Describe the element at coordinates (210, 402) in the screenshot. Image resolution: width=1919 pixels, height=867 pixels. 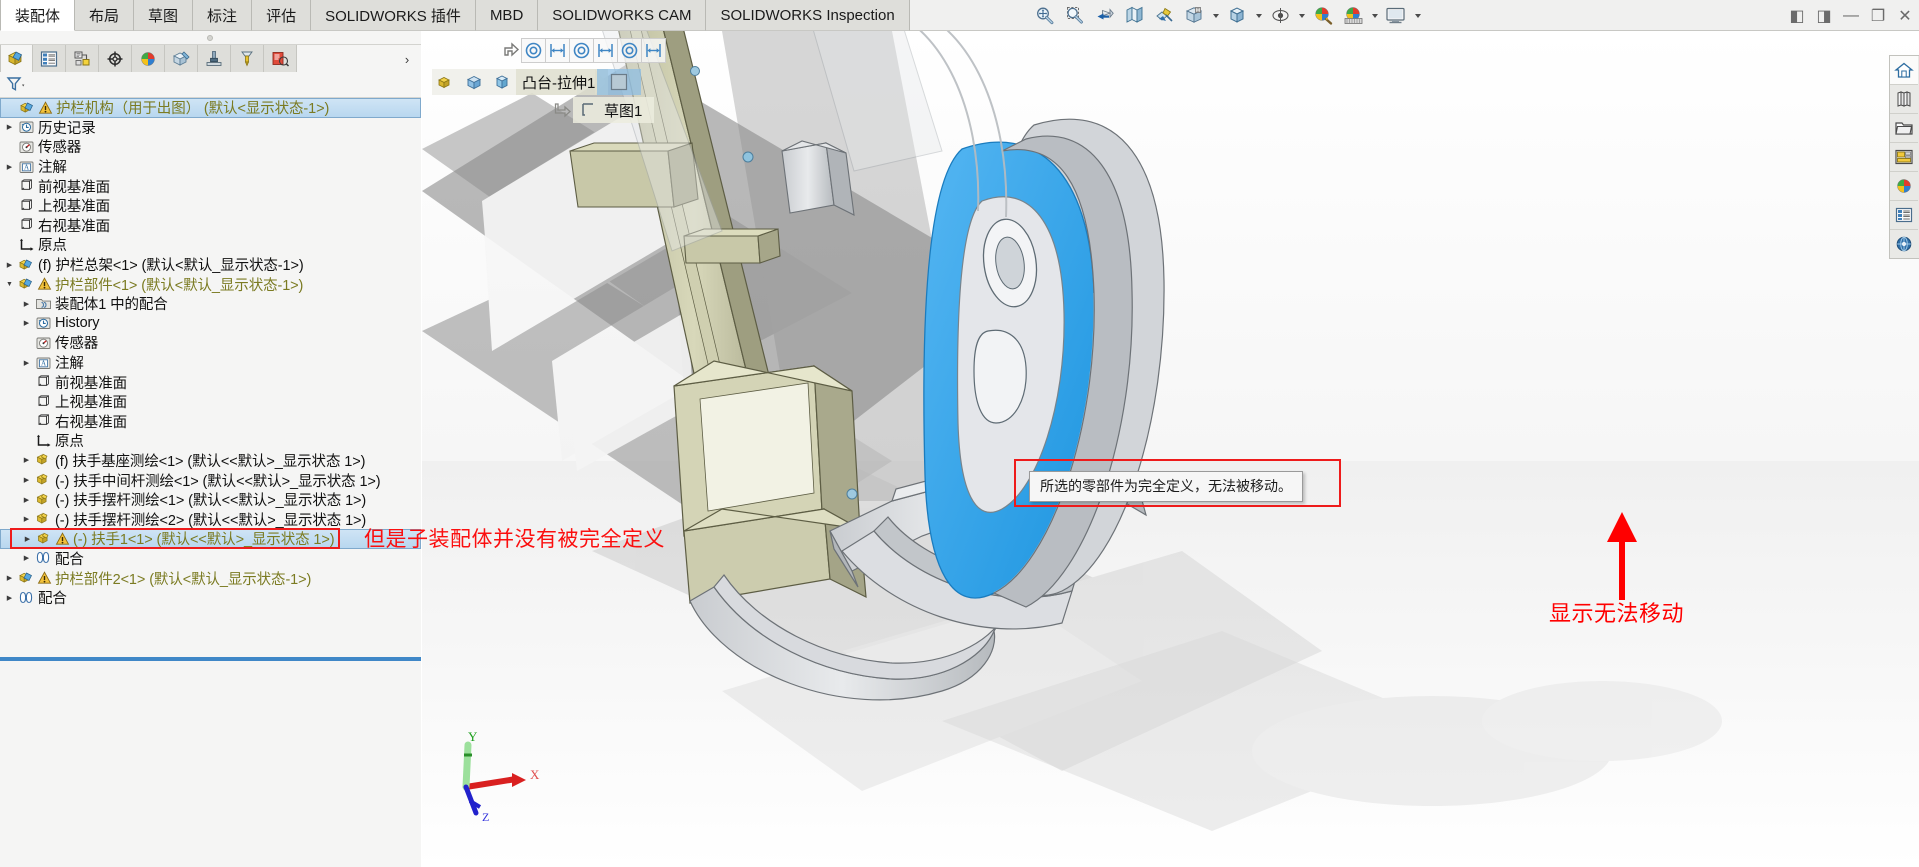
I see `tree-row-15: 上视基准面` at that location.